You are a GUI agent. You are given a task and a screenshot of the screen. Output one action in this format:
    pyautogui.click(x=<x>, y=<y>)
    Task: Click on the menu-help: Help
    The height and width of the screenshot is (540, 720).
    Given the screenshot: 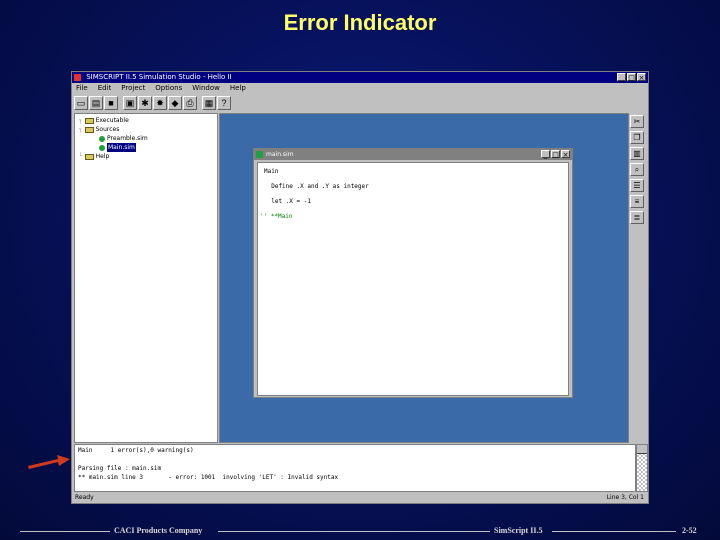 What is the action you would take?
    pyautogui.click(x=238, y=88)
    